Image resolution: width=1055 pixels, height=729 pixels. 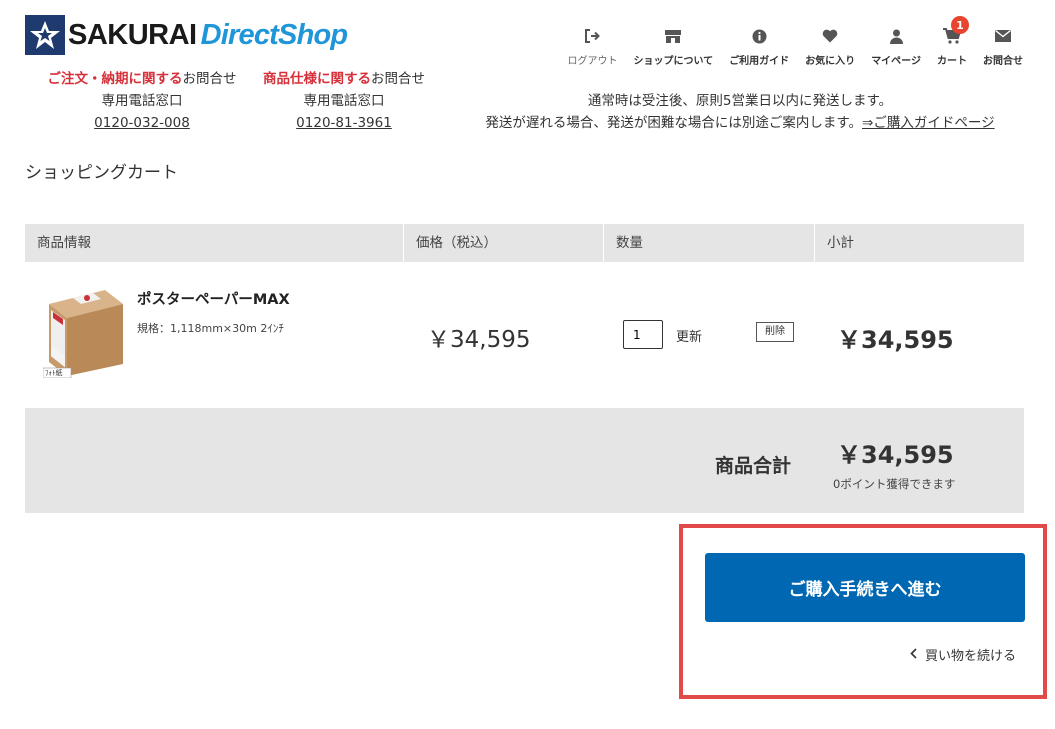 I want to click on heart-icon, so click(x=830, y=36).